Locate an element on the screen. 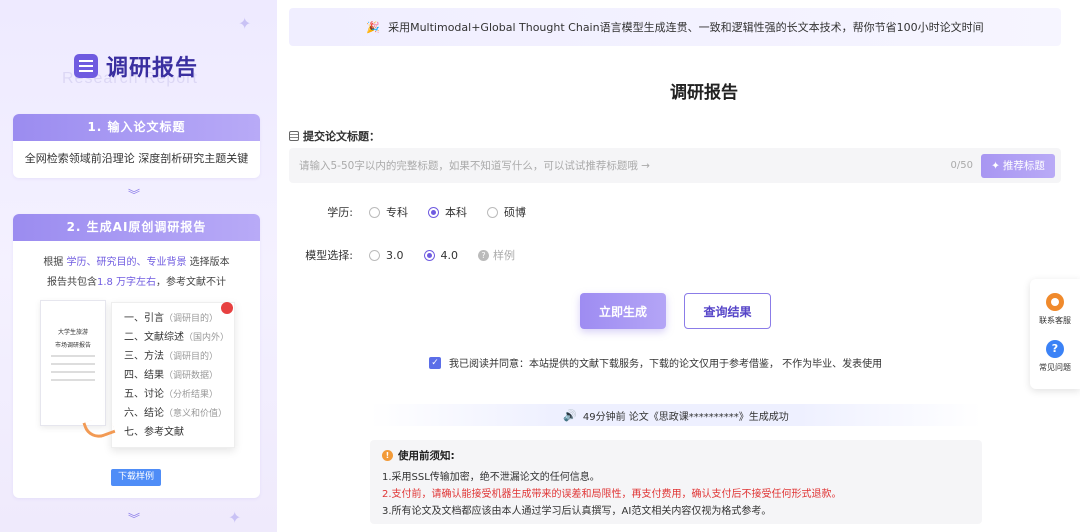 The height and width of the screenshot is (532, 1080). model-option-4: 4.0 is located at coordinates (440, 255).